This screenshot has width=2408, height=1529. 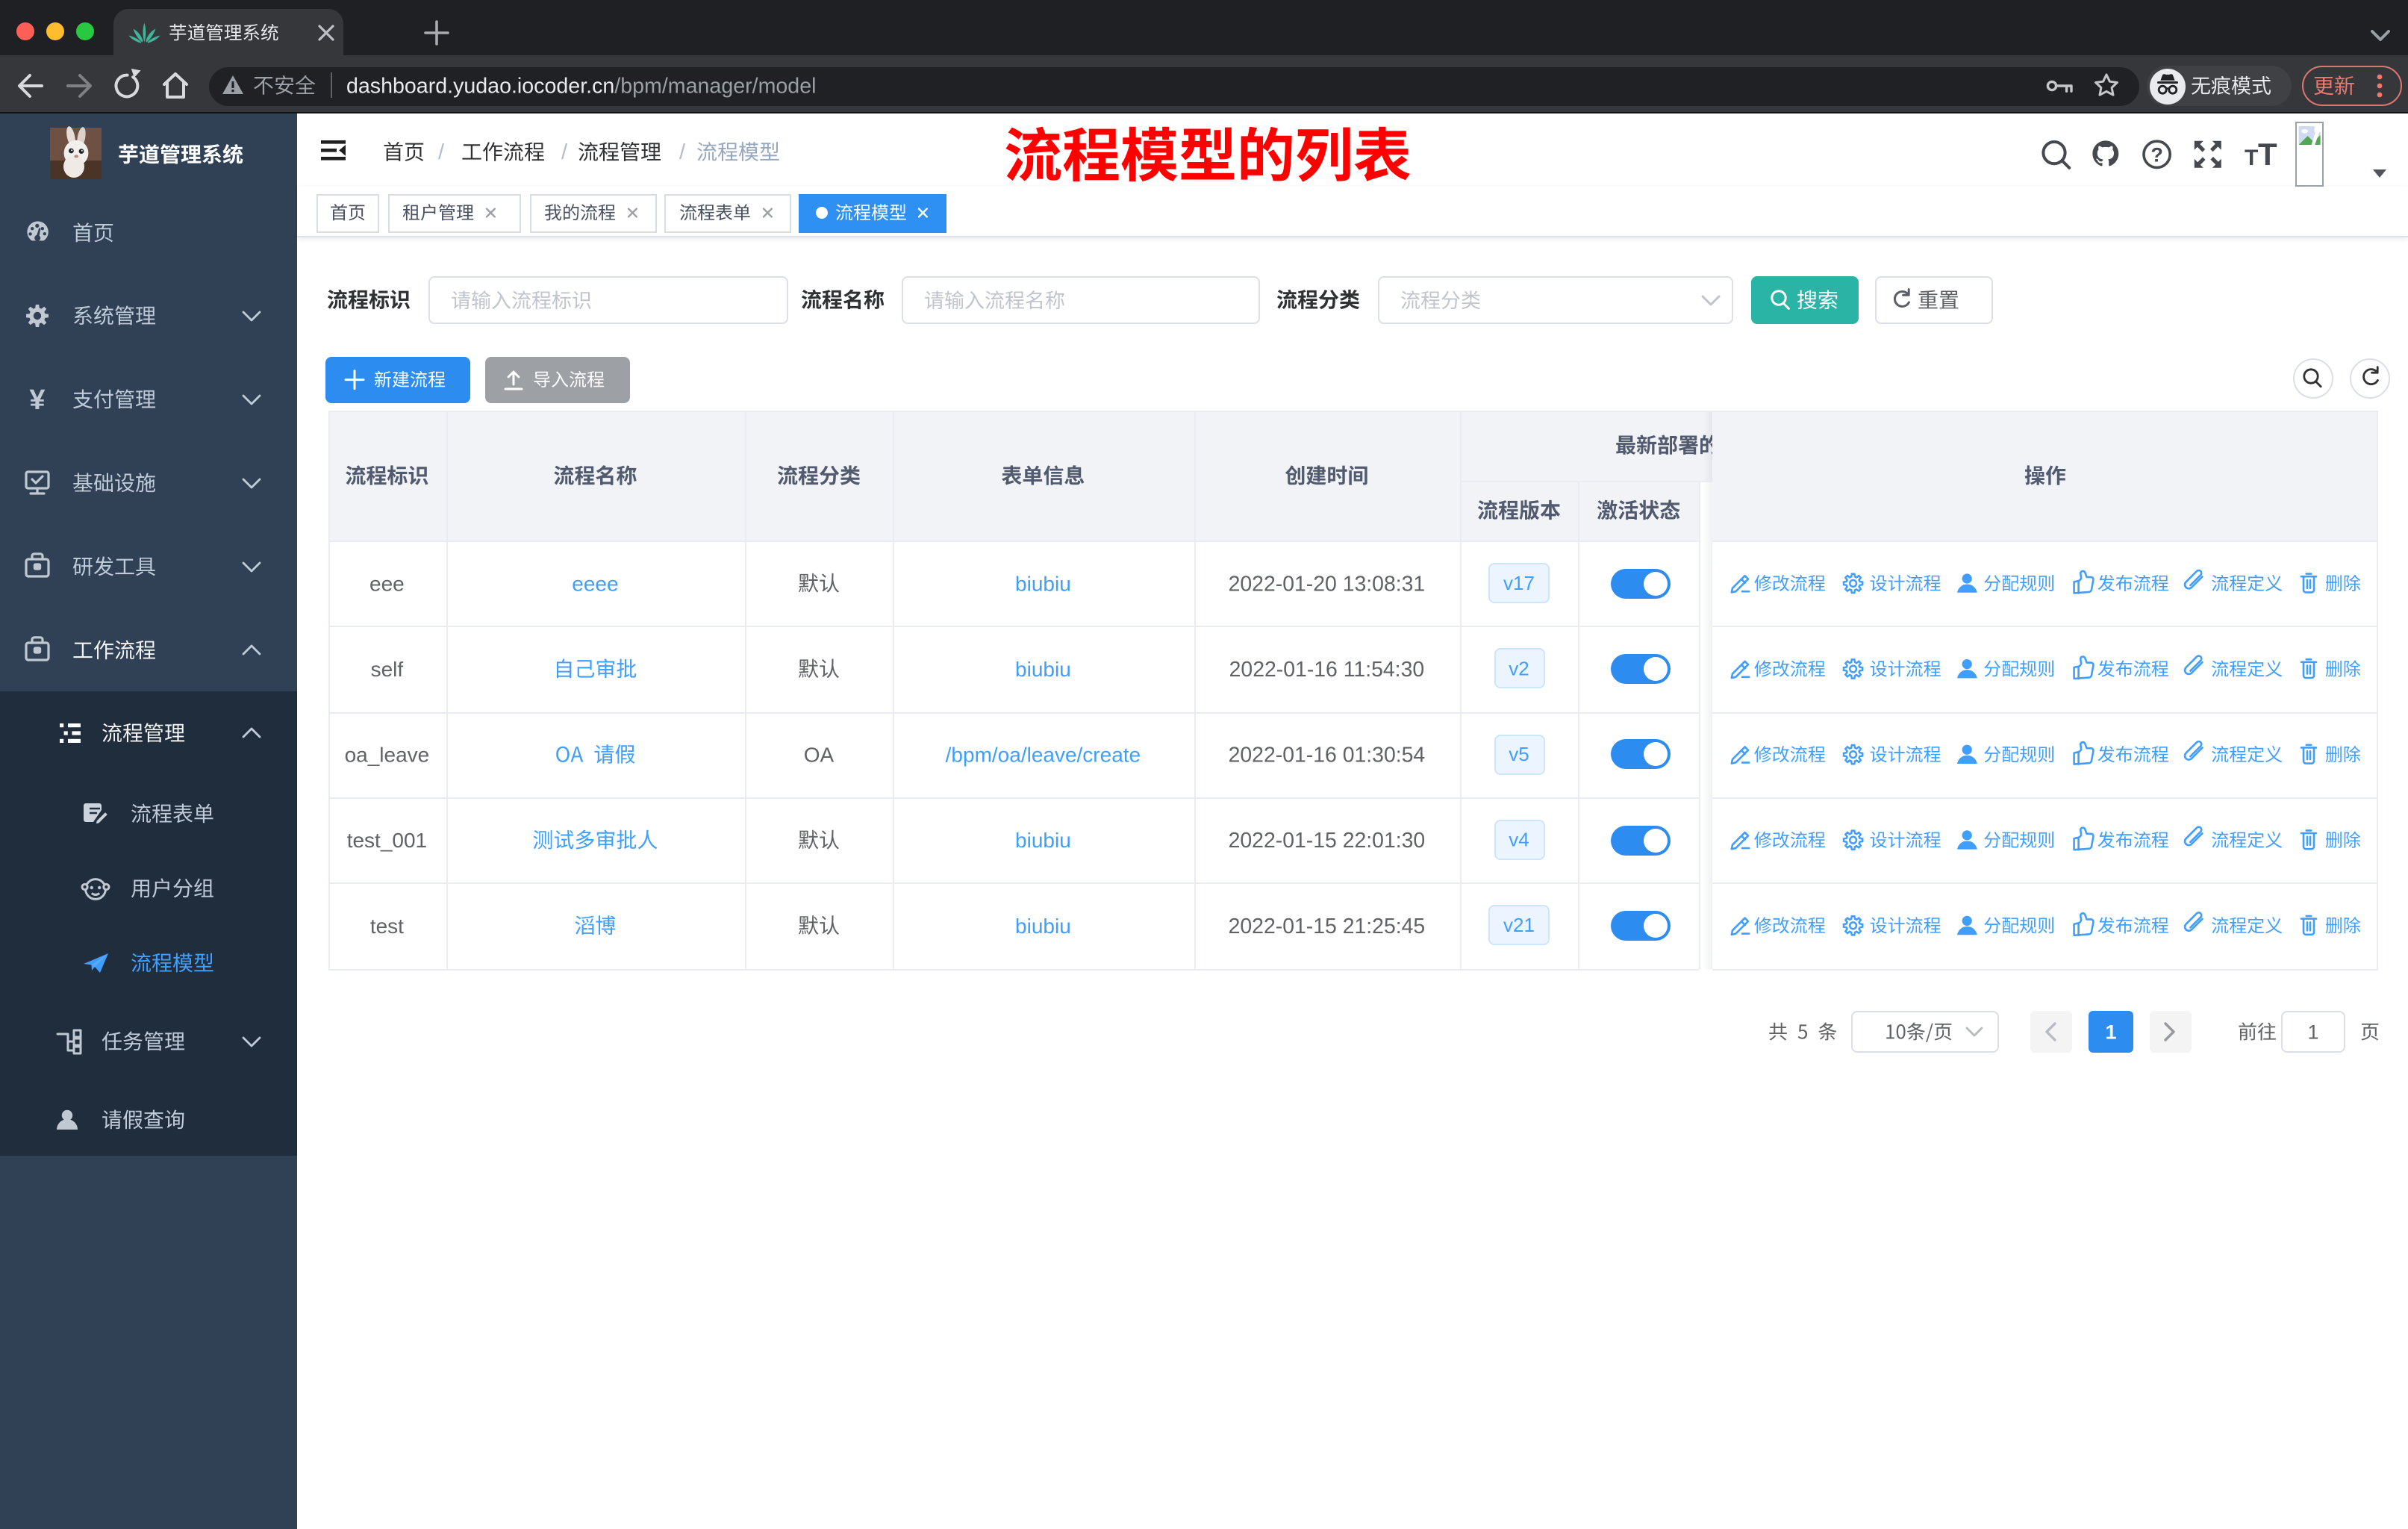 What do you see at coordinates (387, 927) in the screenshot?
I see `svg-text: test` at bounding box center [387, 927].